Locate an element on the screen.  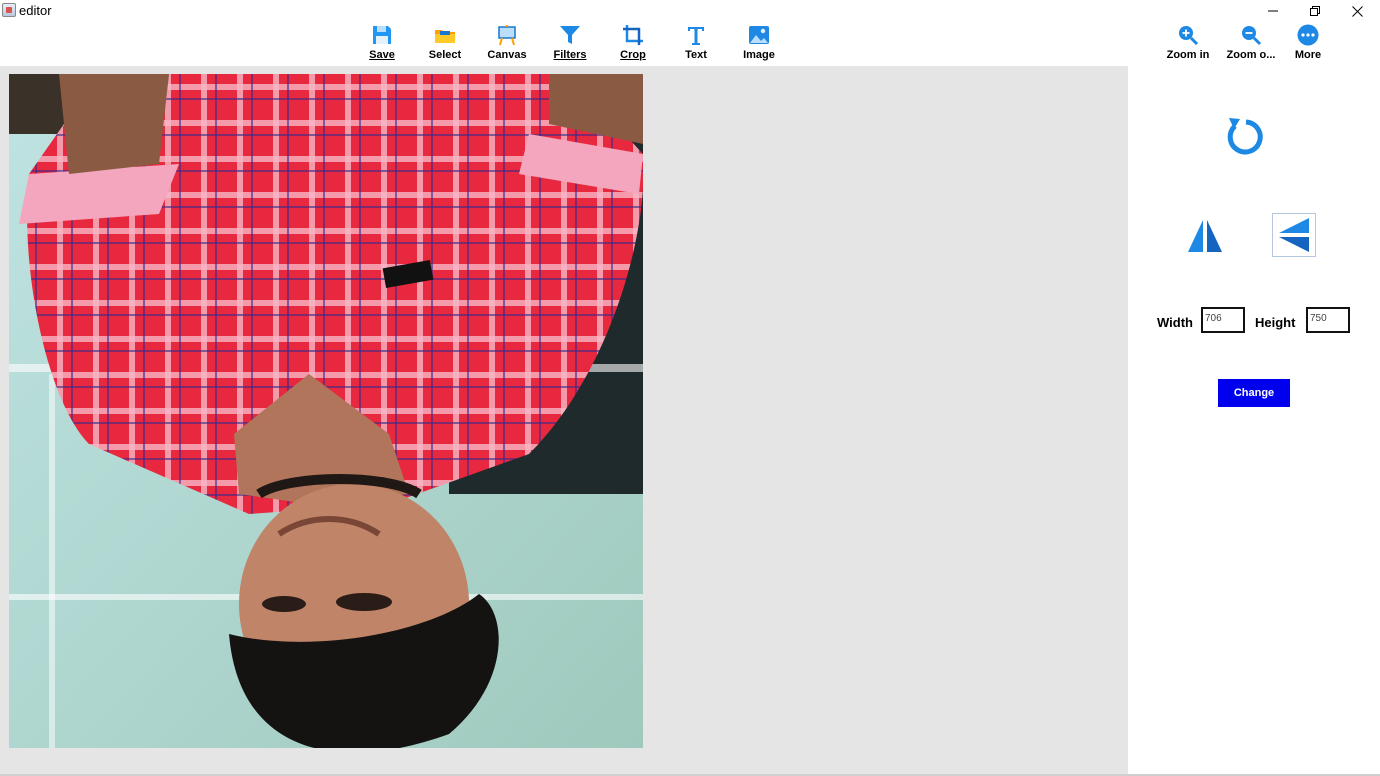
zoom-in-button: Zoom in is located at coordinates (1188, 44).